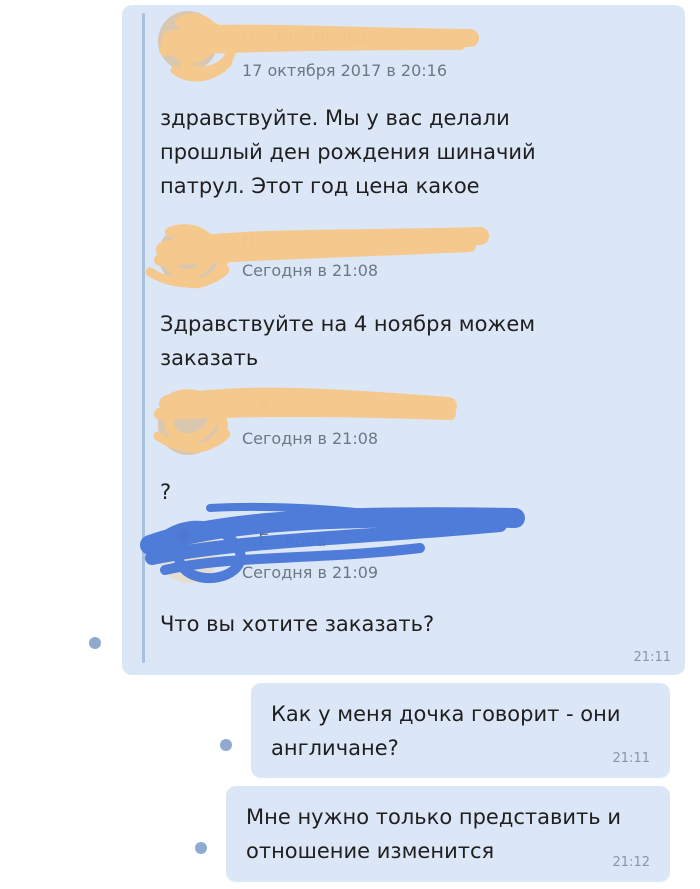 The image size is (700, 889). Describe the element at coordinates (143, 338) in the screenshot. I see `forward-quote-bar` at that location.